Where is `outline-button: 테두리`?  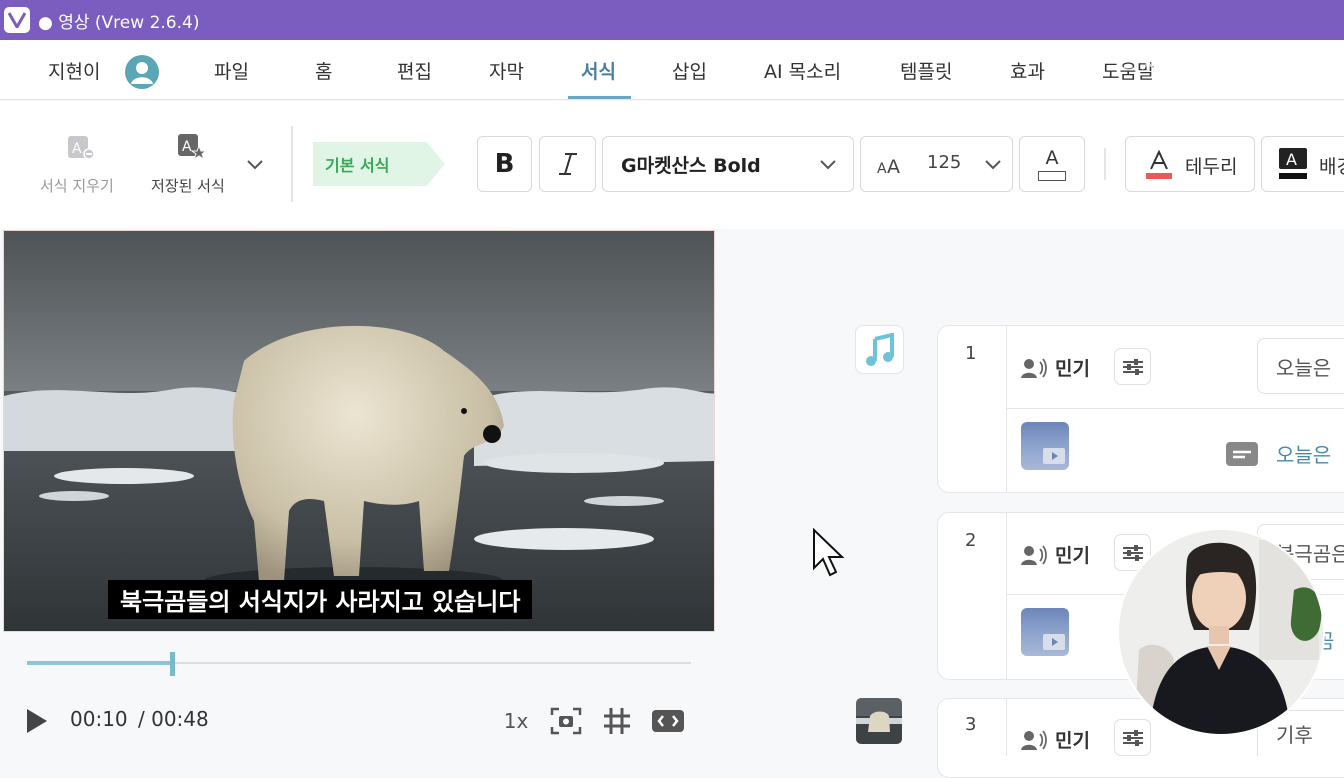 outline-button: 테두리 is located at coordinates (1190, 164).